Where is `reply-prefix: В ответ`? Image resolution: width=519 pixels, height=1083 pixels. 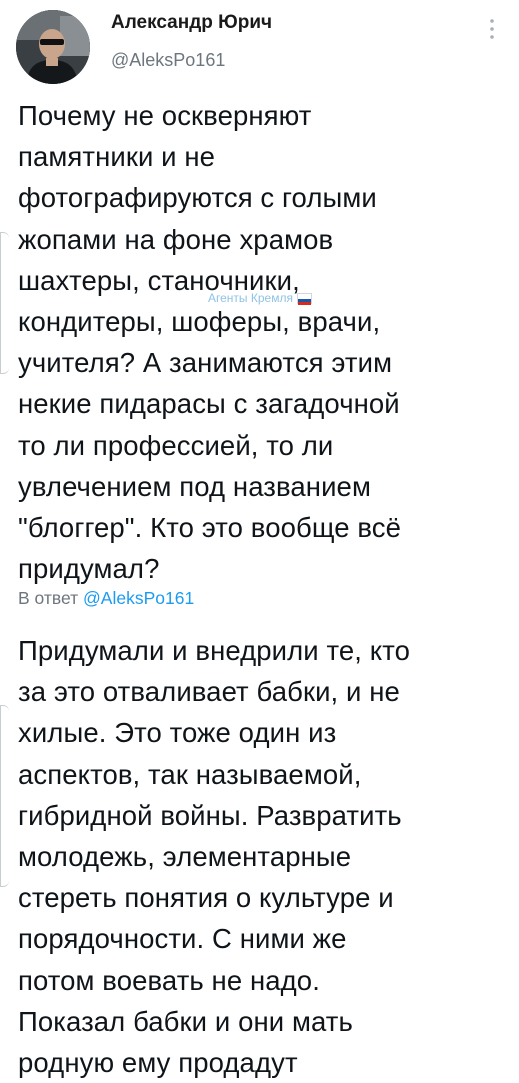 reply-prefix: В ответ is located at coordinates (48, 598).